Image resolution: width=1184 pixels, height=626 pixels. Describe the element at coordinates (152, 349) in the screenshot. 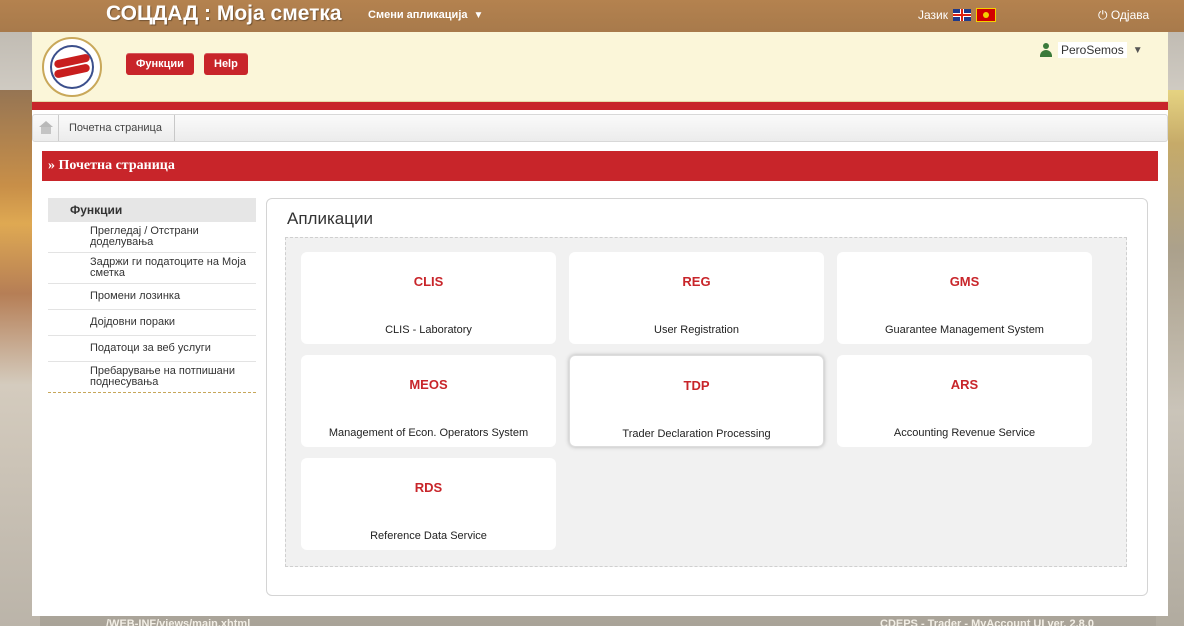

I see `sidebar-item-web-services: Податоци за веб услуги` at that location.